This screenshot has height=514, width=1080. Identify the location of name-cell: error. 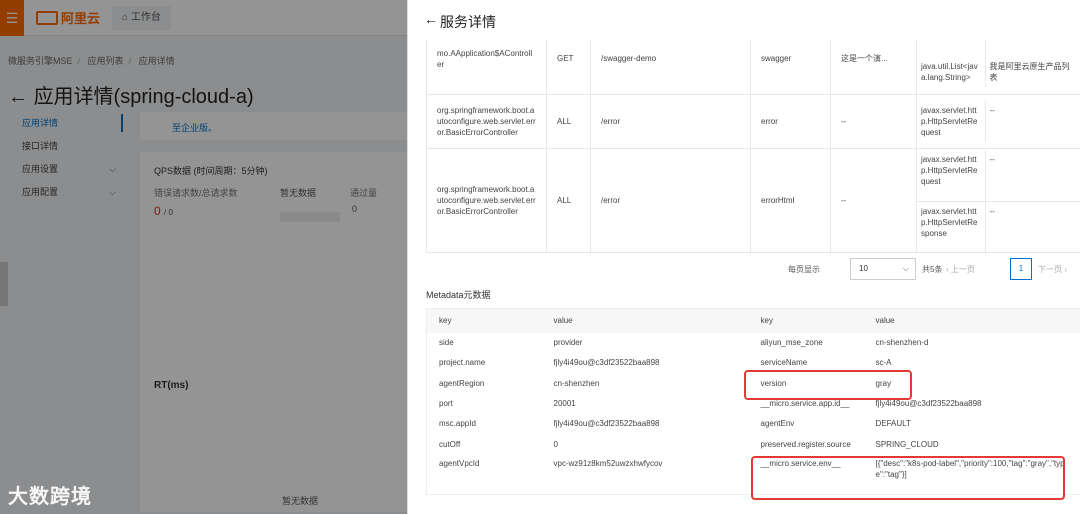
(790, 121).